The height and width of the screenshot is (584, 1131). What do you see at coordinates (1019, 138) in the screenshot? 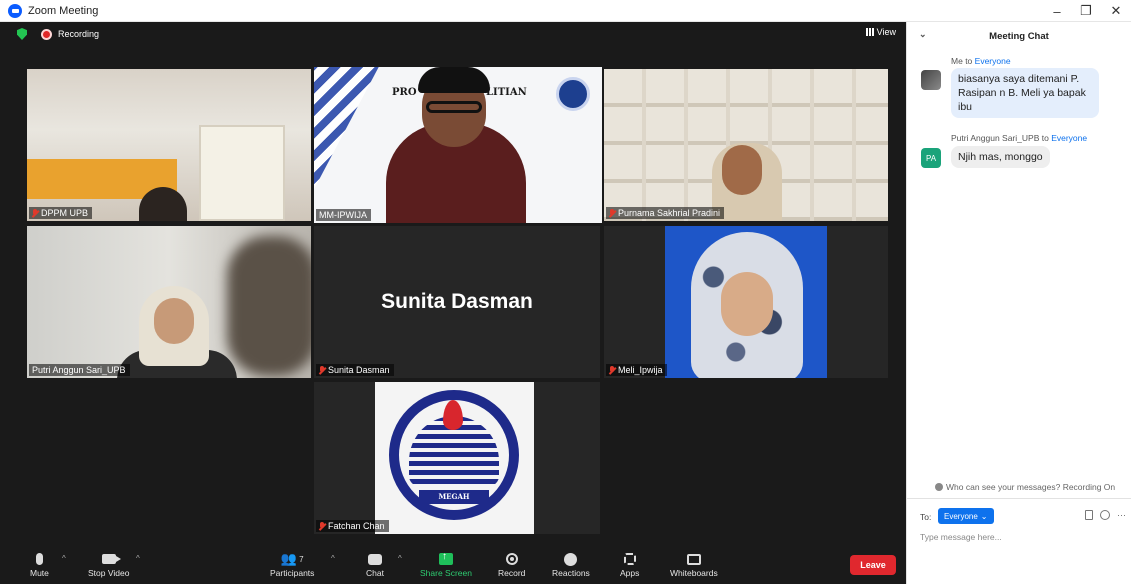
I see `message-meta: Putri Anggun Sari_UPB to Everyone` at bounding box center [1019, 138].